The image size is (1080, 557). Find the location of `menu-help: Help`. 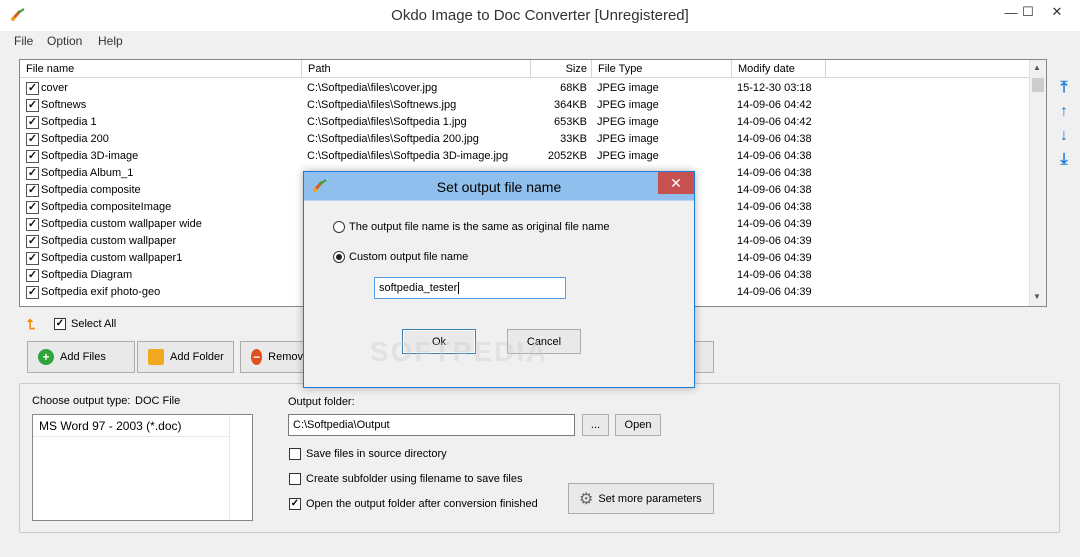

menu-help: Help is located at coordinates (110, 41).